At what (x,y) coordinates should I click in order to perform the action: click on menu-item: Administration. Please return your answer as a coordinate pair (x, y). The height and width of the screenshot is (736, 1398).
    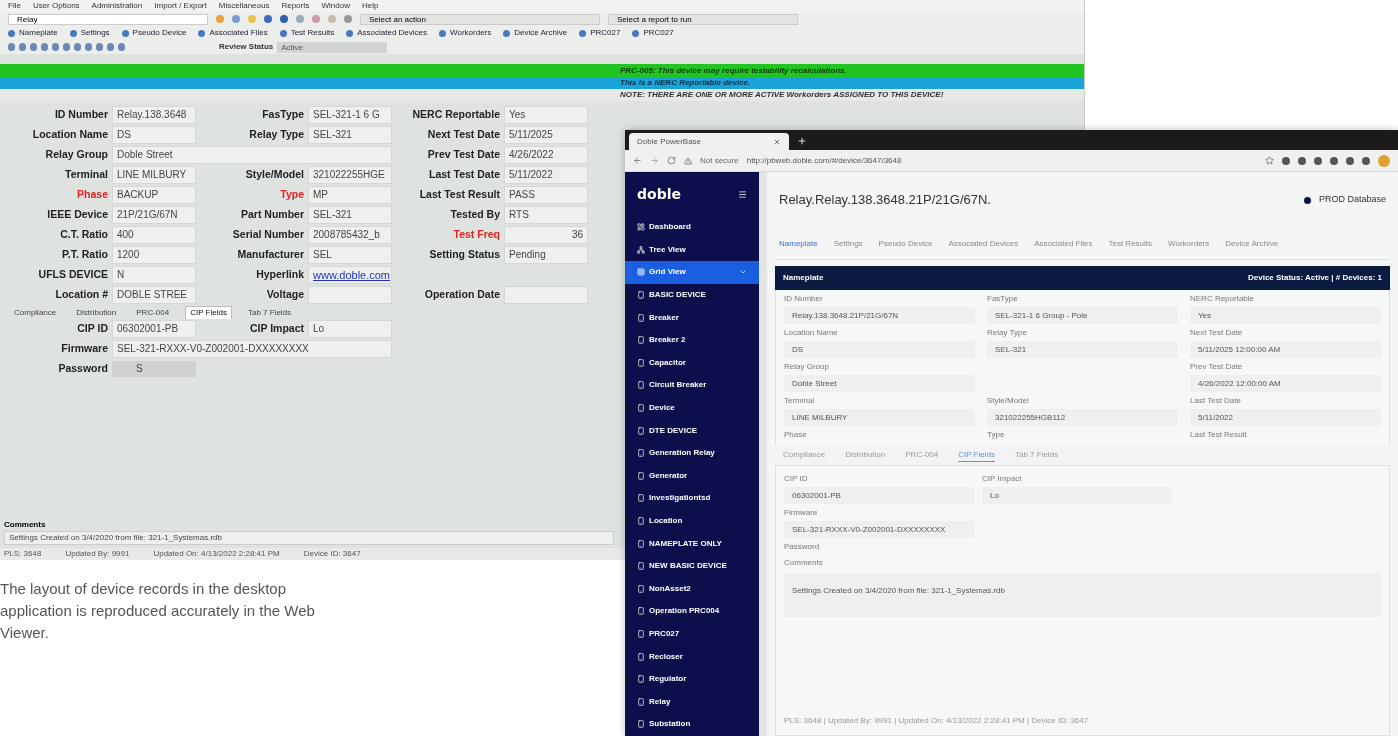
    Looking at the image, I should click on (117, 6).